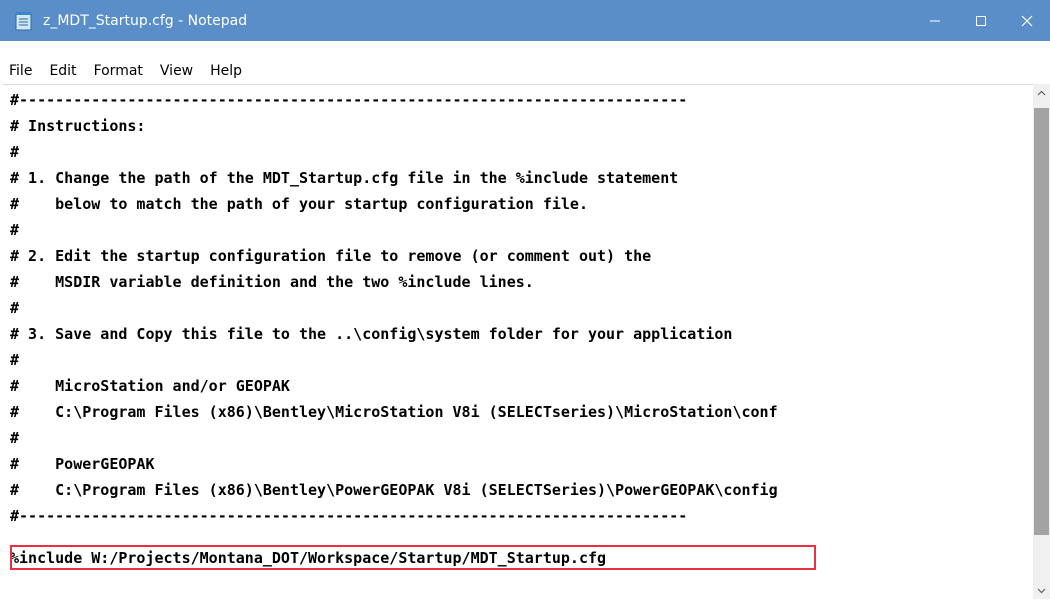 The height and width of the screenshot is (600, 1050). Describe the element at coordinates (20, 71) in the screenshot. I see `menu-file: File` at that location.